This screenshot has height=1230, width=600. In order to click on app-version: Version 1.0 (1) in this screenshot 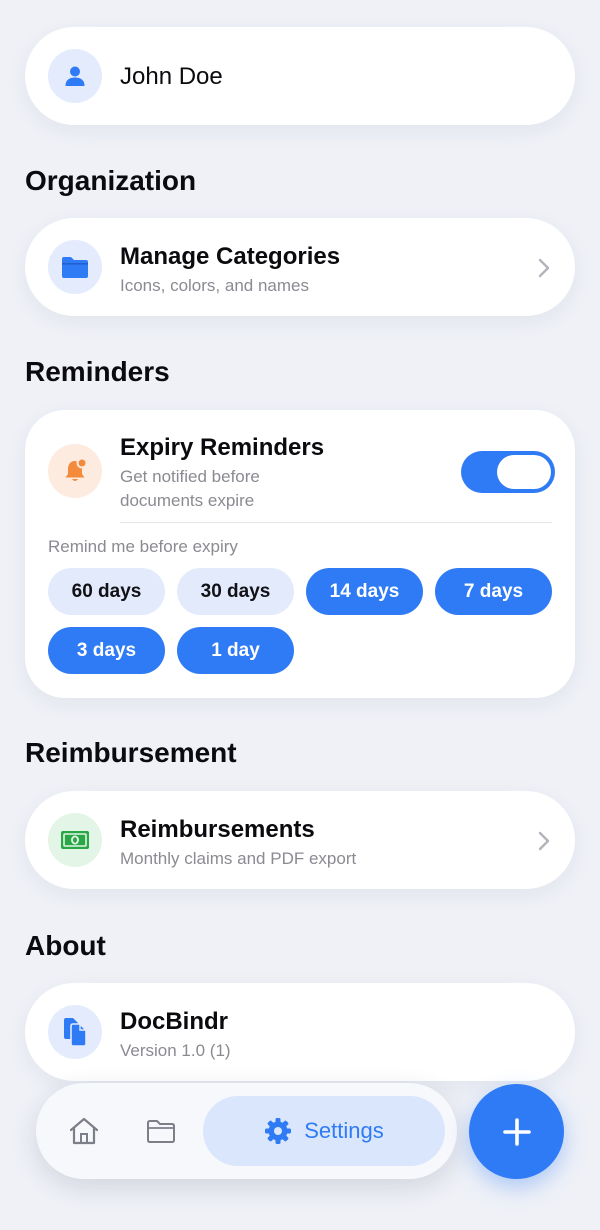, I will do `click(175, 1050)`.